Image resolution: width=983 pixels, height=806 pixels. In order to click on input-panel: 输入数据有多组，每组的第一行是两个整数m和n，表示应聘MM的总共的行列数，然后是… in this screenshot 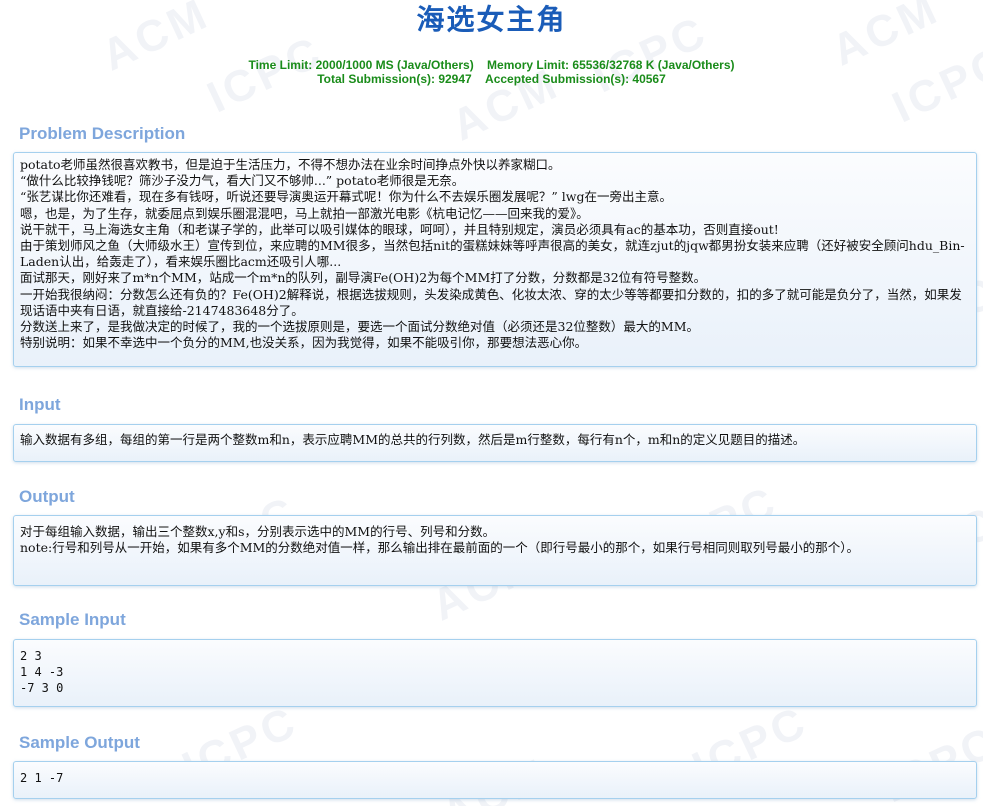, I will do `click(495, 443)`.